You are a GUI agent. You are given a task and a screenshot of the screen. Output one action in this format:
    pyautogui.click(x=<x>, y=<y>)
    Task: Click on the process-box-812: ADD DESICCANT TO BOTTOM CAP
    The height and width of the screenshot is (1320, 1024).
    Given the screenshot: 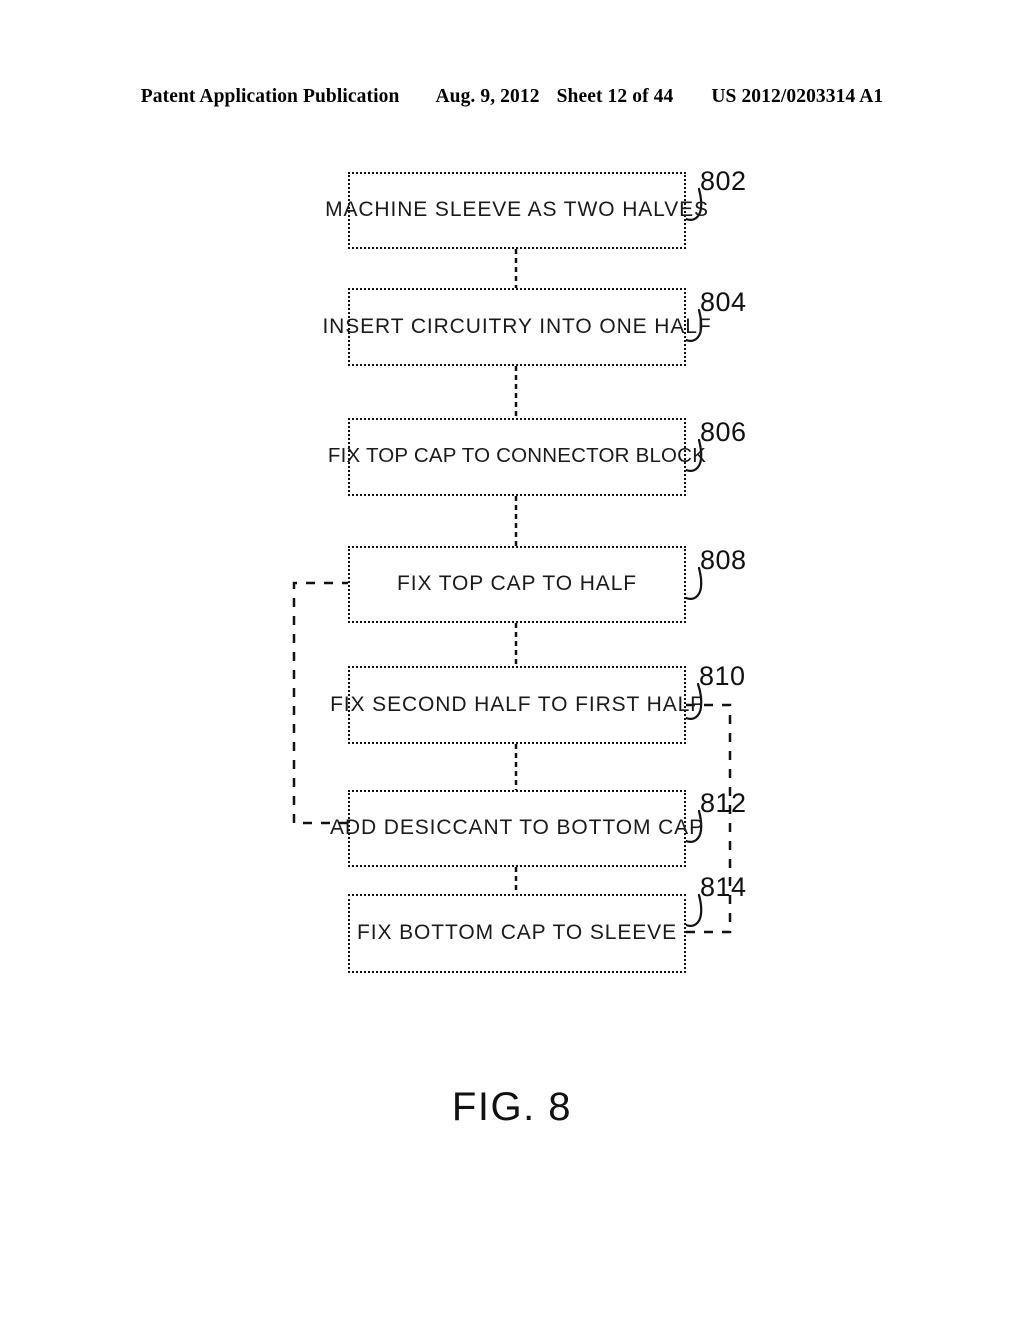 What is the action you would take?
    pyautogui.click(x=516, y=828)
    